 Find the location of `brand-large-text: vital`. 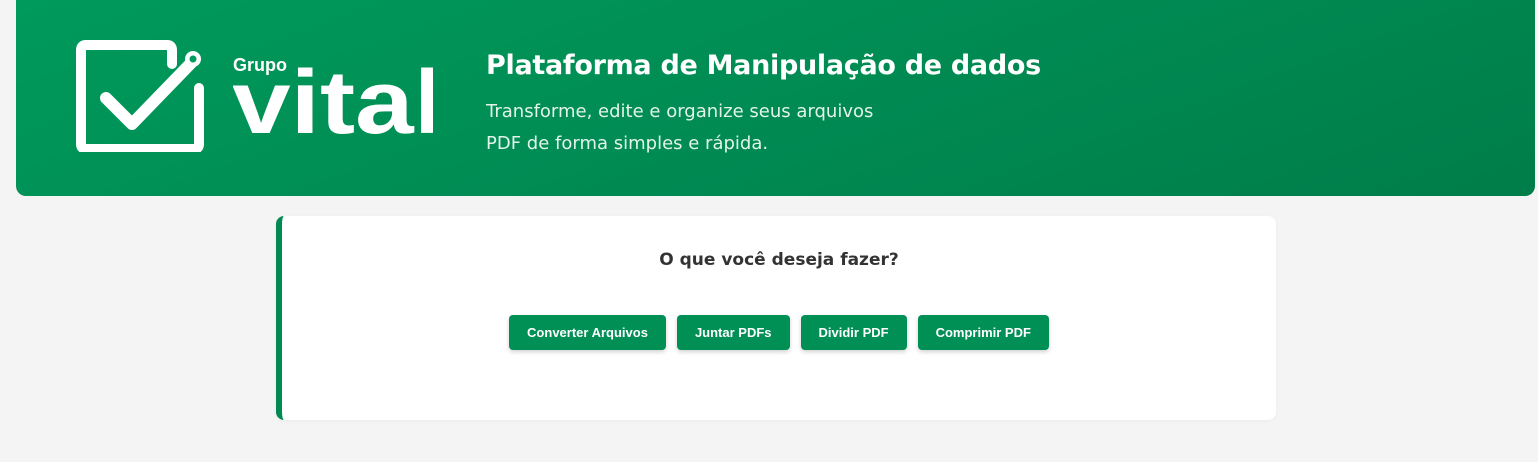

brand-large-text: vital is located at coordinates (333, 97).